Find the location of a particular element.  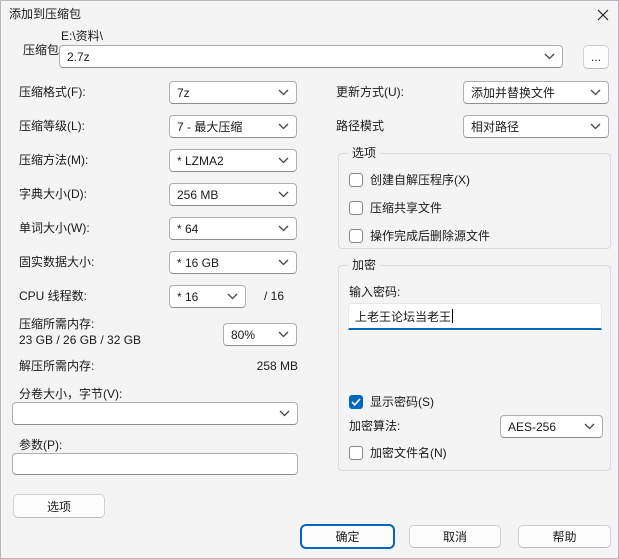

word-size-value: * 64 is located at coordinates (188, 228).